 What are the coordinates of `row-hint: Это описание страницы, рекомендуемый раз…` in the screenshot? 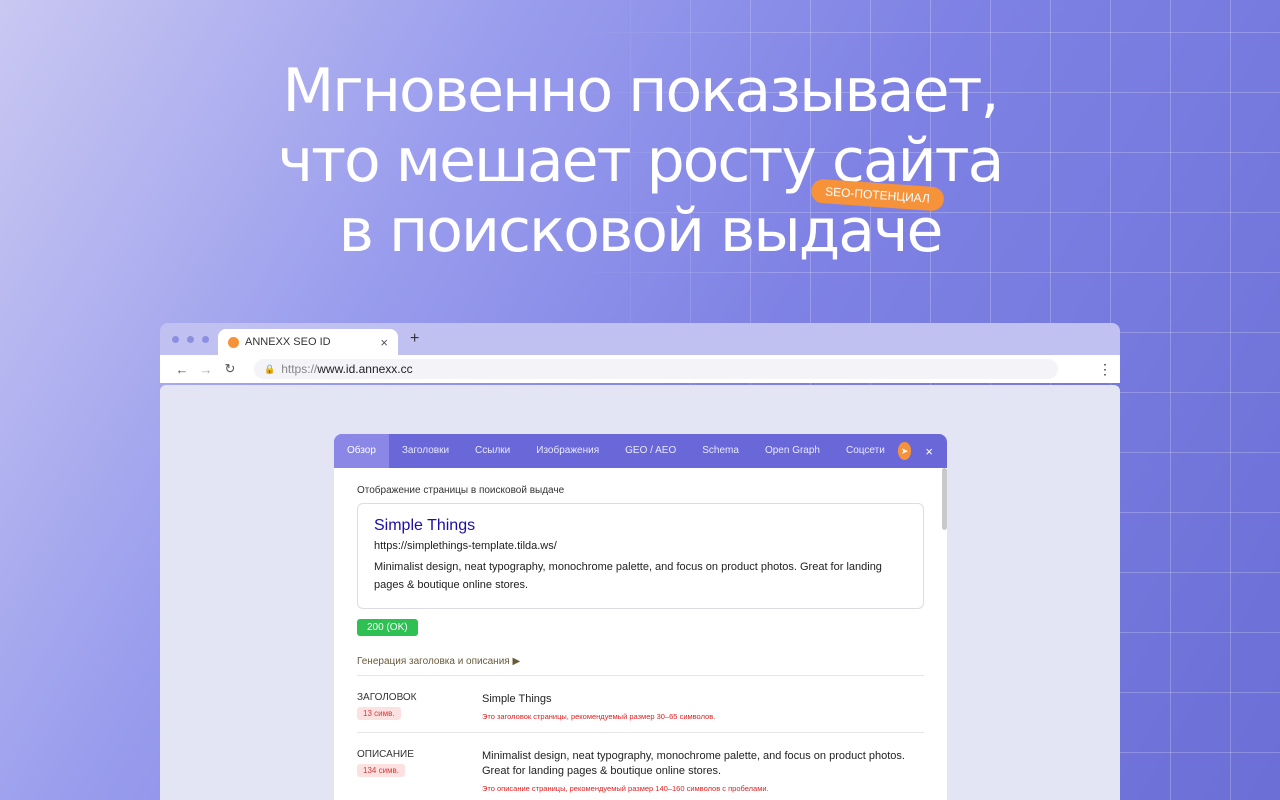 It's located at (625, 788).